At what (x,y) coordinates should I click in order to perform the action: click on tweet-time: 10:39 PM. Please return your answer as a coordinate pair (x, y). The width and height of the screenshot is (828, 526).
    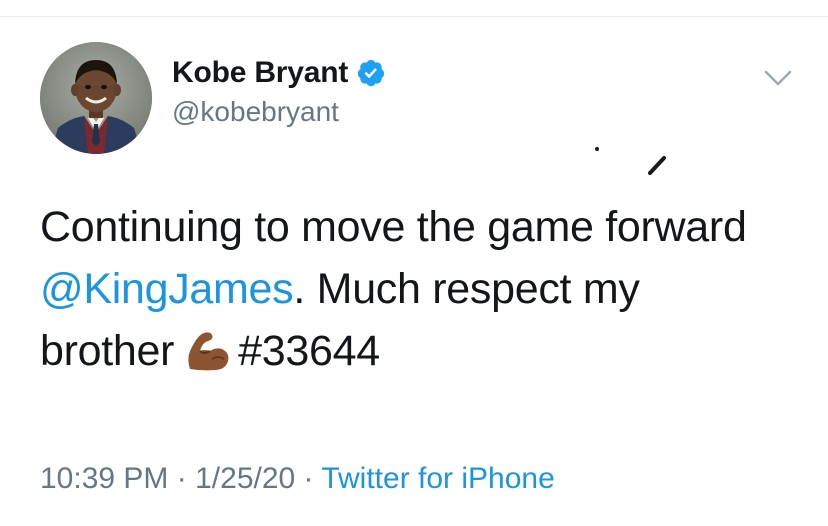
    Looking at the image, I should click on (104, 478).